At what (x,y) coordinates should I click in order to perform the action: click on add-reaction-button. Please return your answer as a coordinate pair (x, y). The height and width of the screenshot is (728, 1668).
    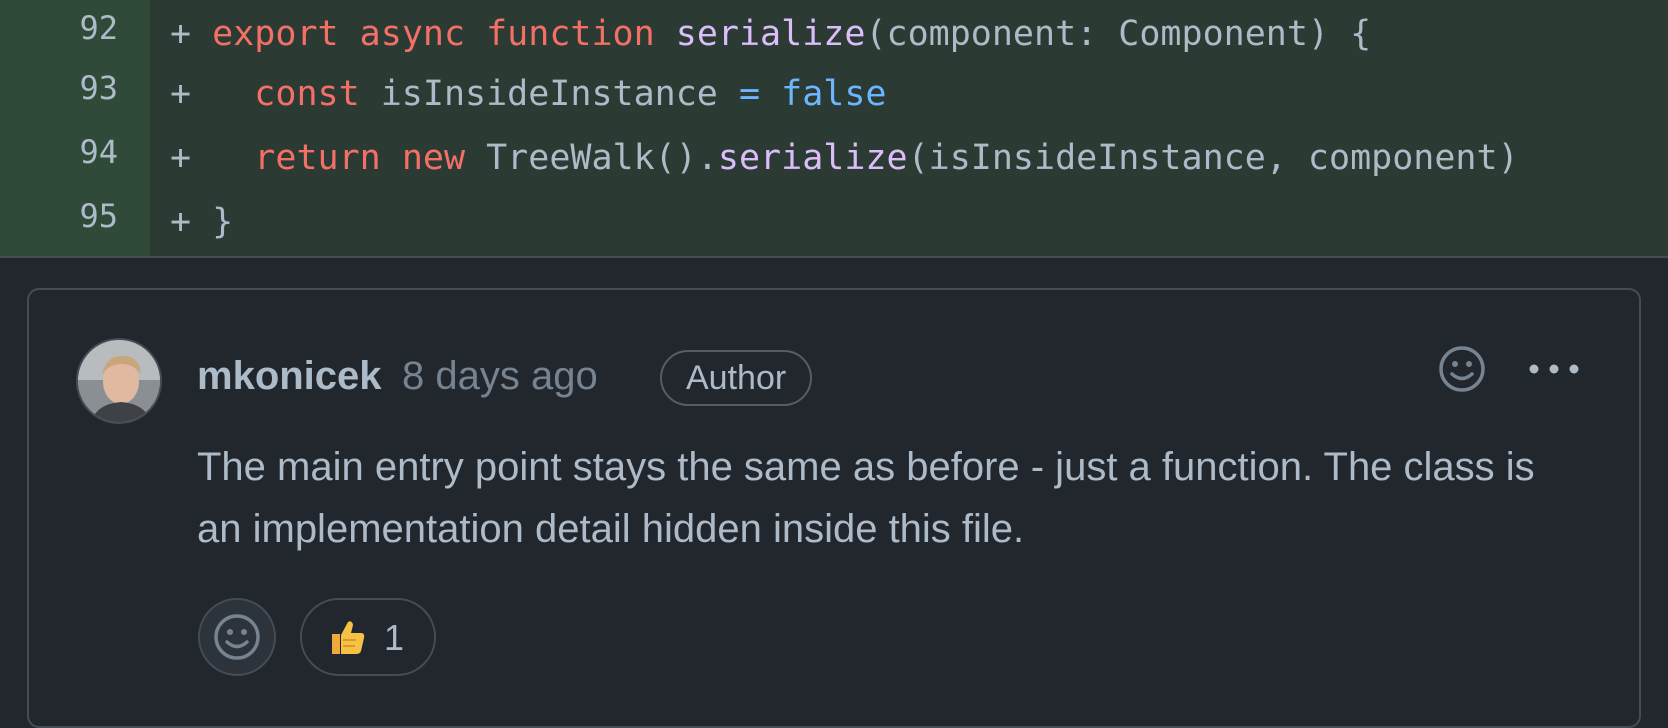
    Looking at the image, I should click on (1462, 369).